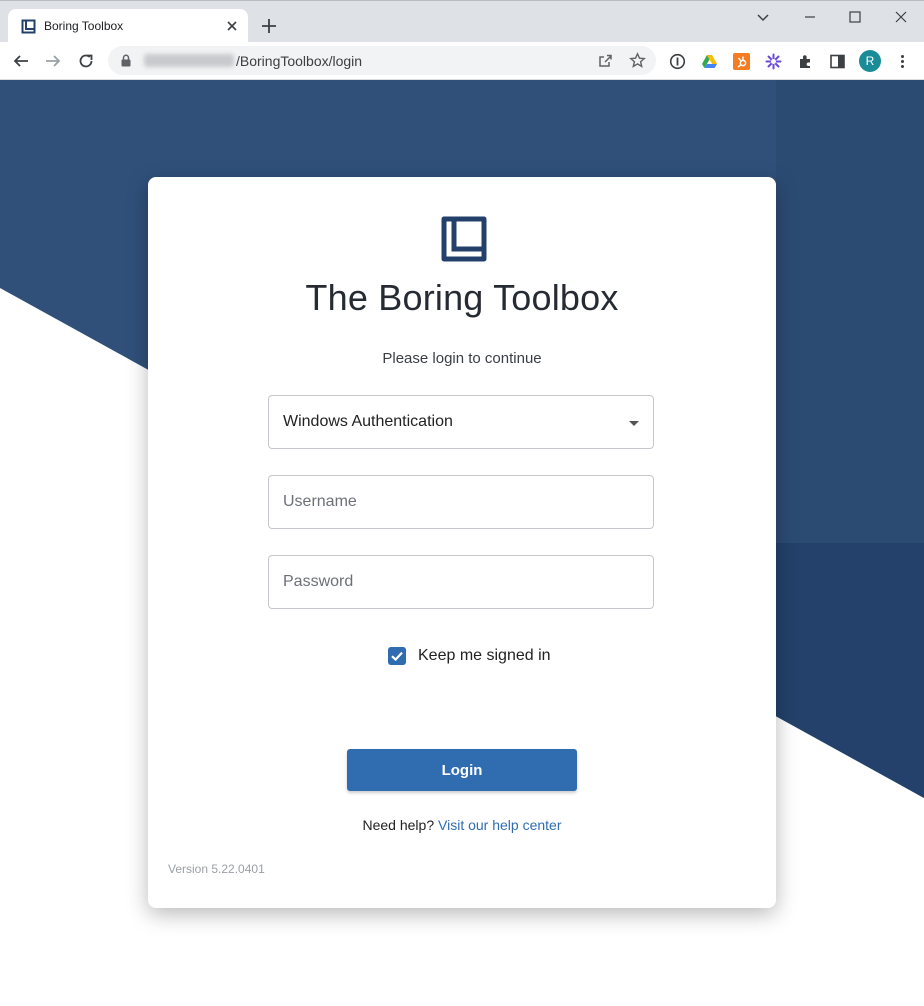 The height and width of the screenshot is (1006, 924). What do you see at coordinates (763, 17) in the screenshot?
I see `tab-search-icon` at bounding box center [763, 17].